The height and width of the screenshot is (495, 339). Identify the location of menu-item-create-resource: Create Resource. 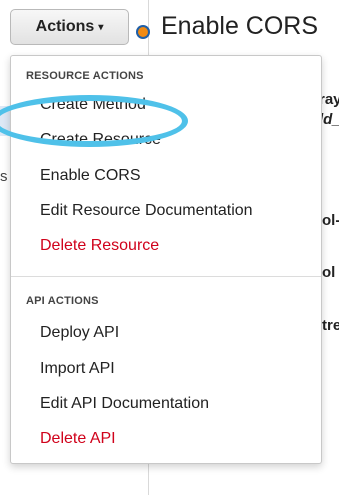
(100, 140).